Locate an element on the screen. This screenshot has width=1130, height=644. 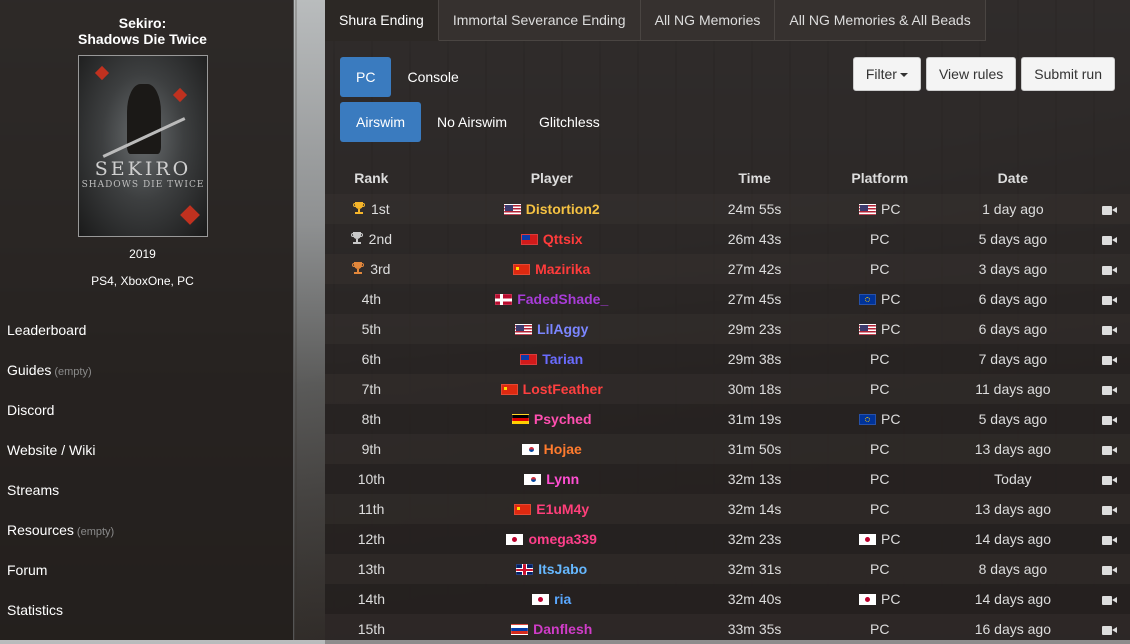
date-cell: 11 days ago is located at coordinates (1013, 389).